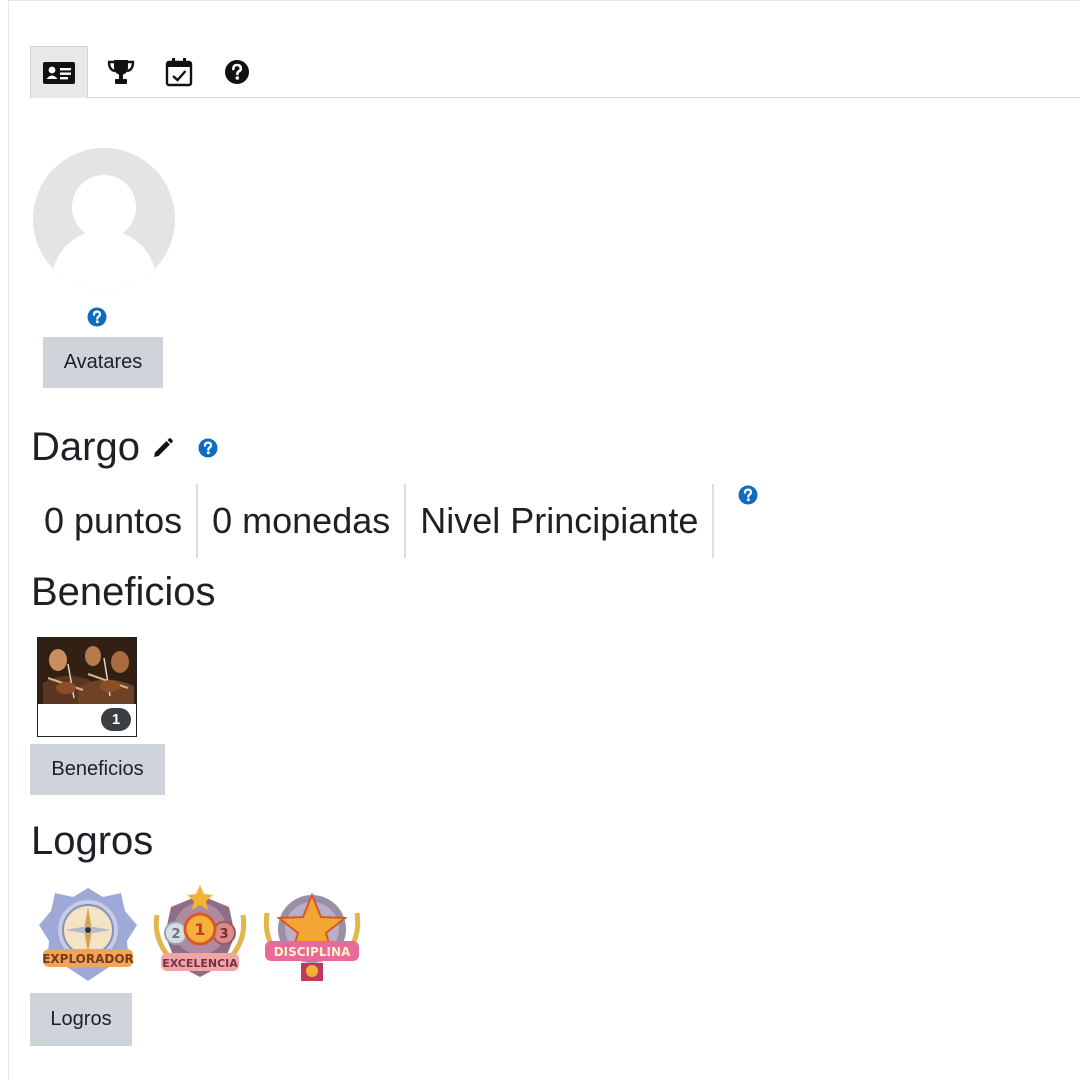  What do you see at coordinates (123, 592) in the screenshot?
I see `benefits-title: Beneficios` at bounding box center [123, 592].